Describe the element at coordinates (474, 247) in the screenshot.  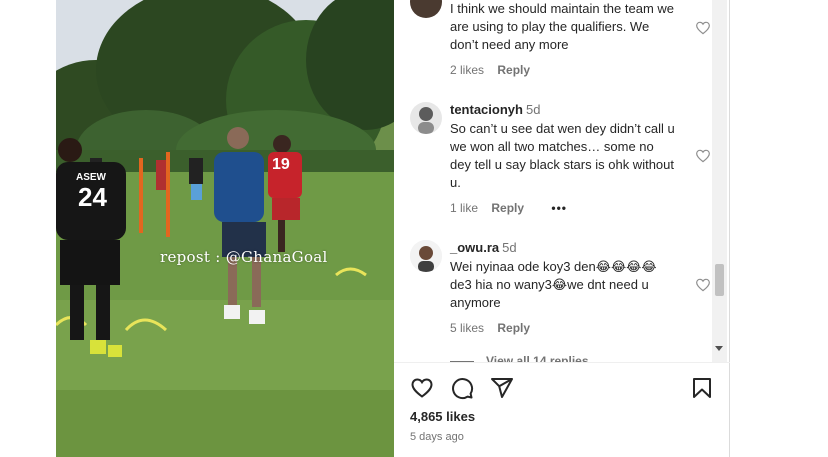
I see `comment-username: _owu.ra` at that location.